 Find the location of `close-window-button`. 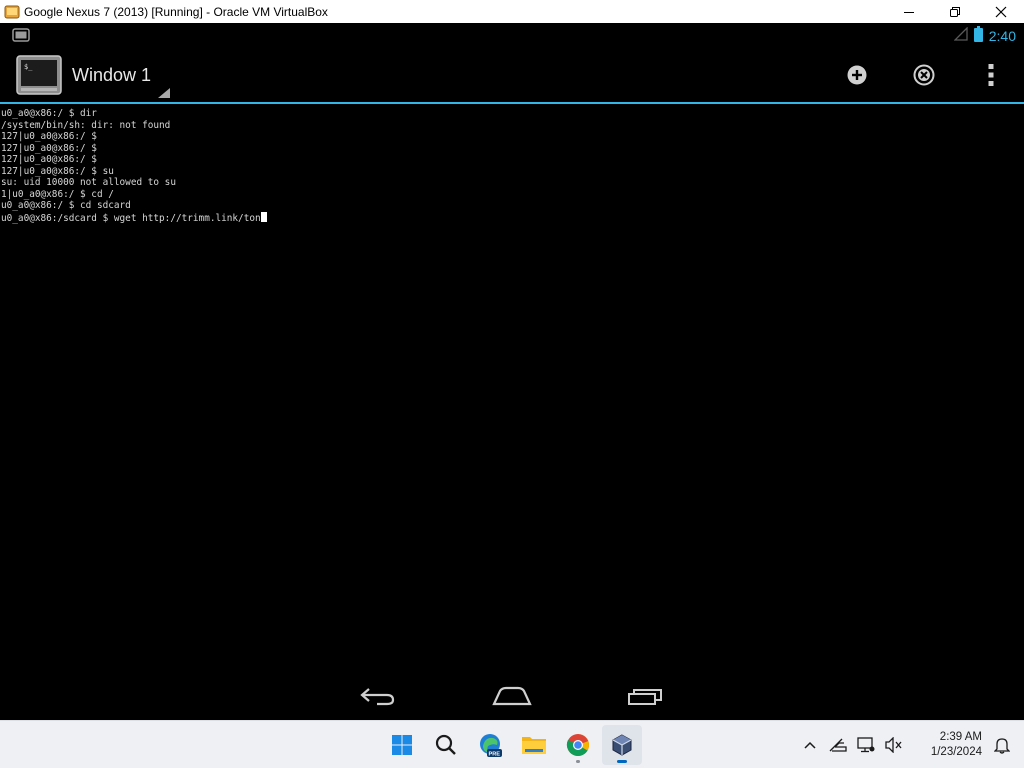

close-window-button is located at coordinates (924, 75).